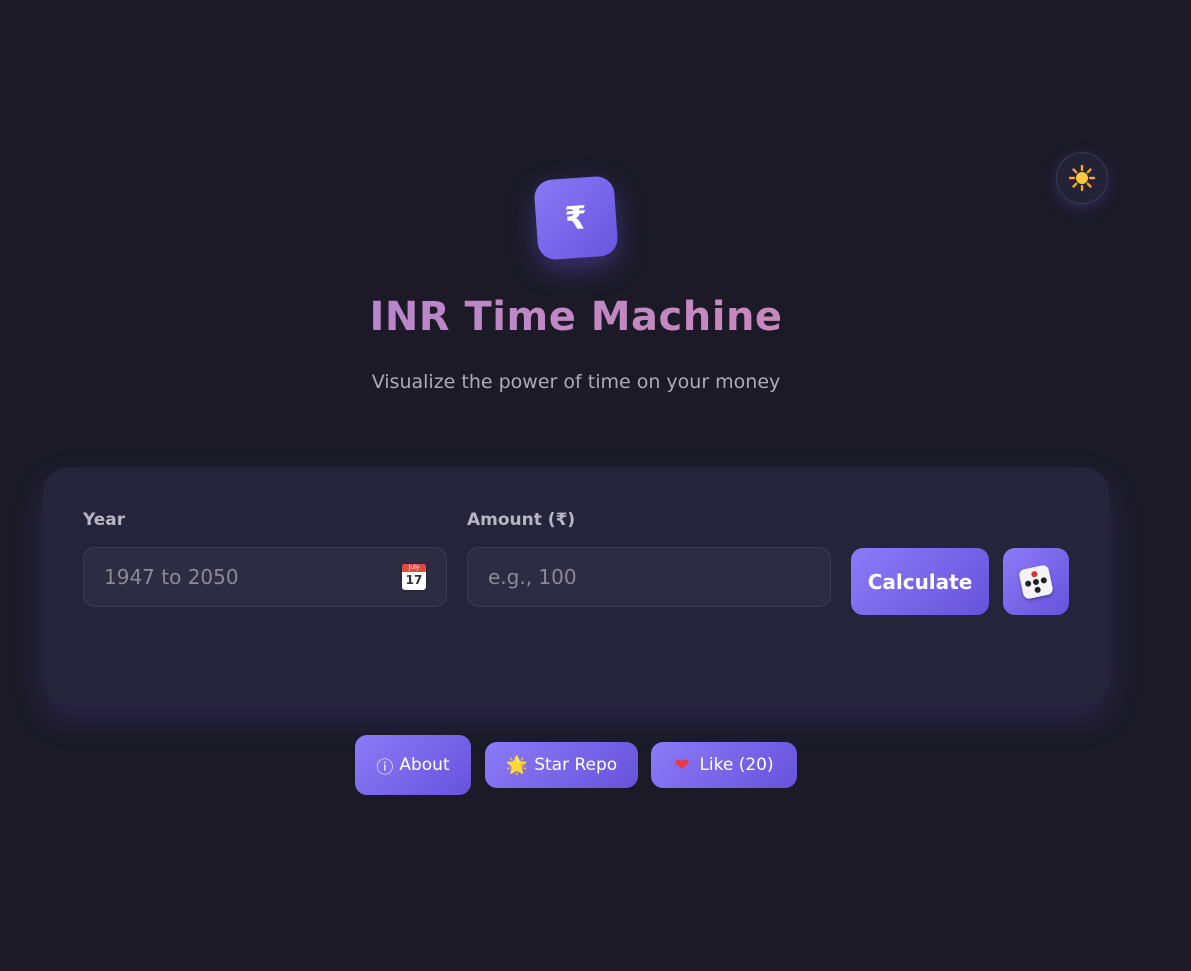 Image resolution: width=1191 pixels, height=971 pixels. What do you see at coordinates (736, 765) in the screenshot?
I see `like-label: Like (20)` at bounding box center [736, 765].